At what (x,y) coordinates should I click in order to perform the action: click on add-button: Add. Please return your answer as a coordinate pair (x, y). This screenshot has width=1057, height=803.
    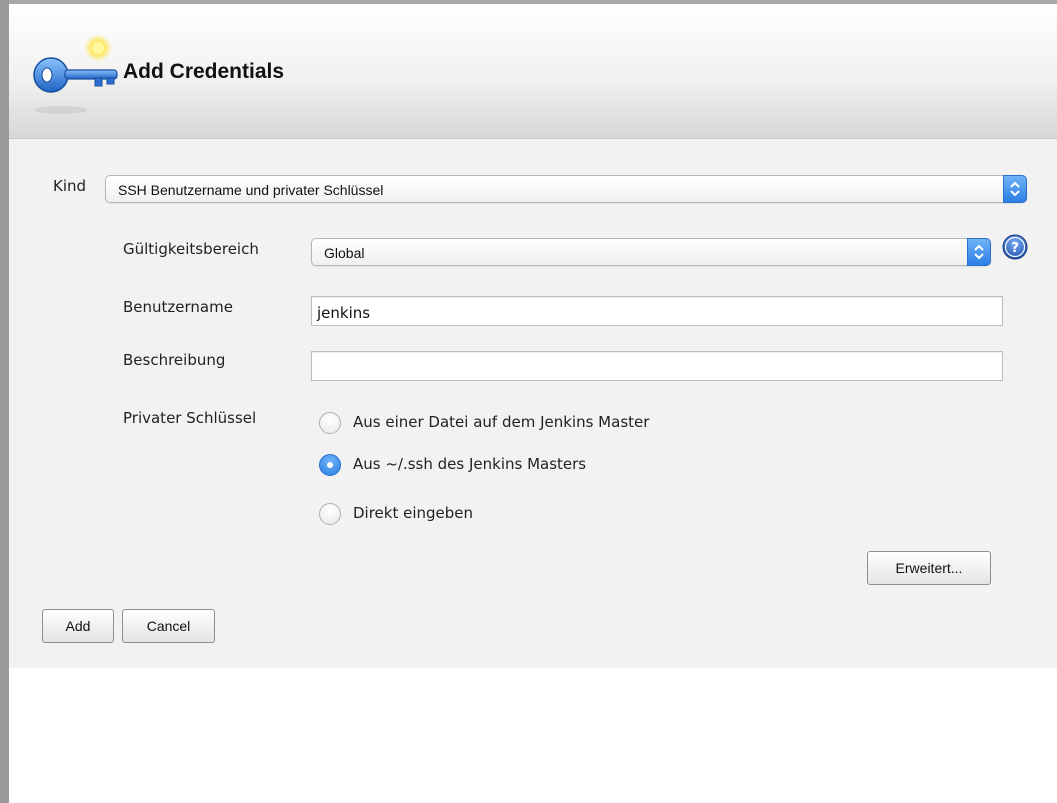
    Looking at the image, I should click on (78, 626).